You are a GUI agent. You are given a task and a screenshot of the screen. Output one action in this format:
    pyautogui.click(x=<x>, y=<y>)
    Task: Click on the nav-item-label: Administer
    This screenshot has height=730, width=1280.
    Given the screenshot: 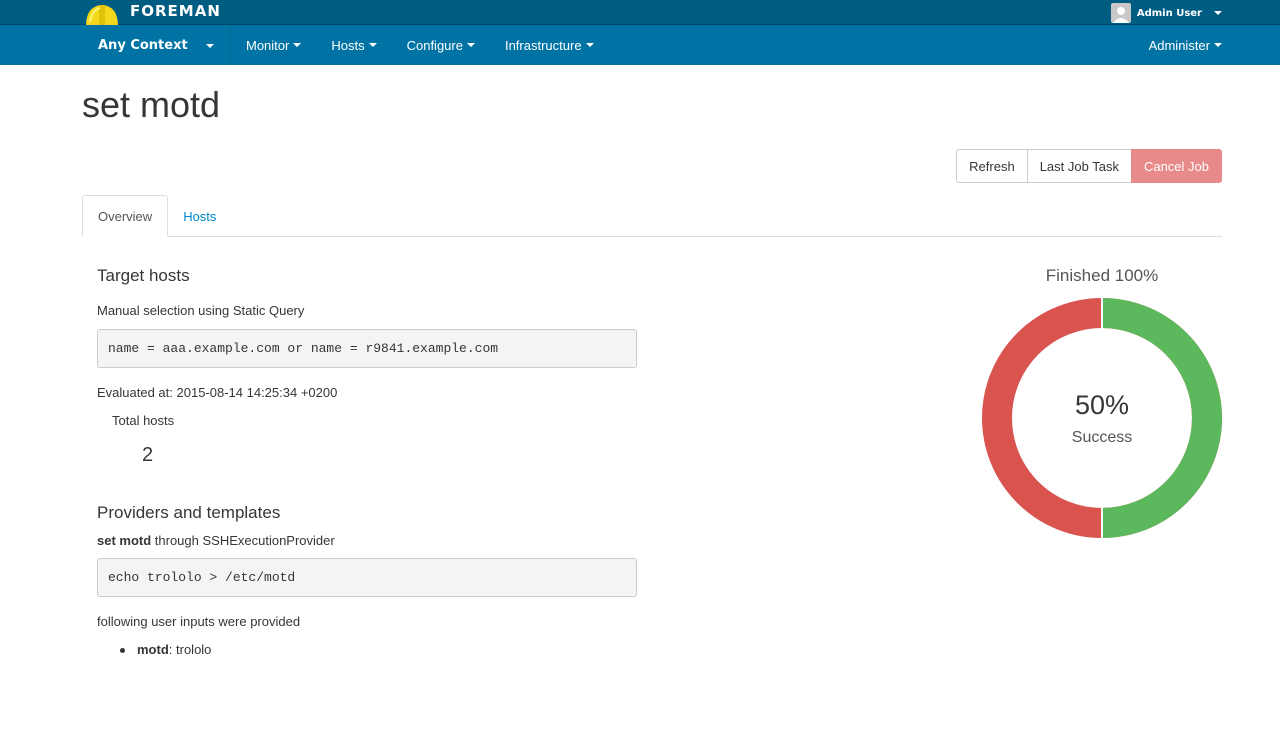 What is the action you would take?
    pyautogui.click(x=1179, y=45)
    